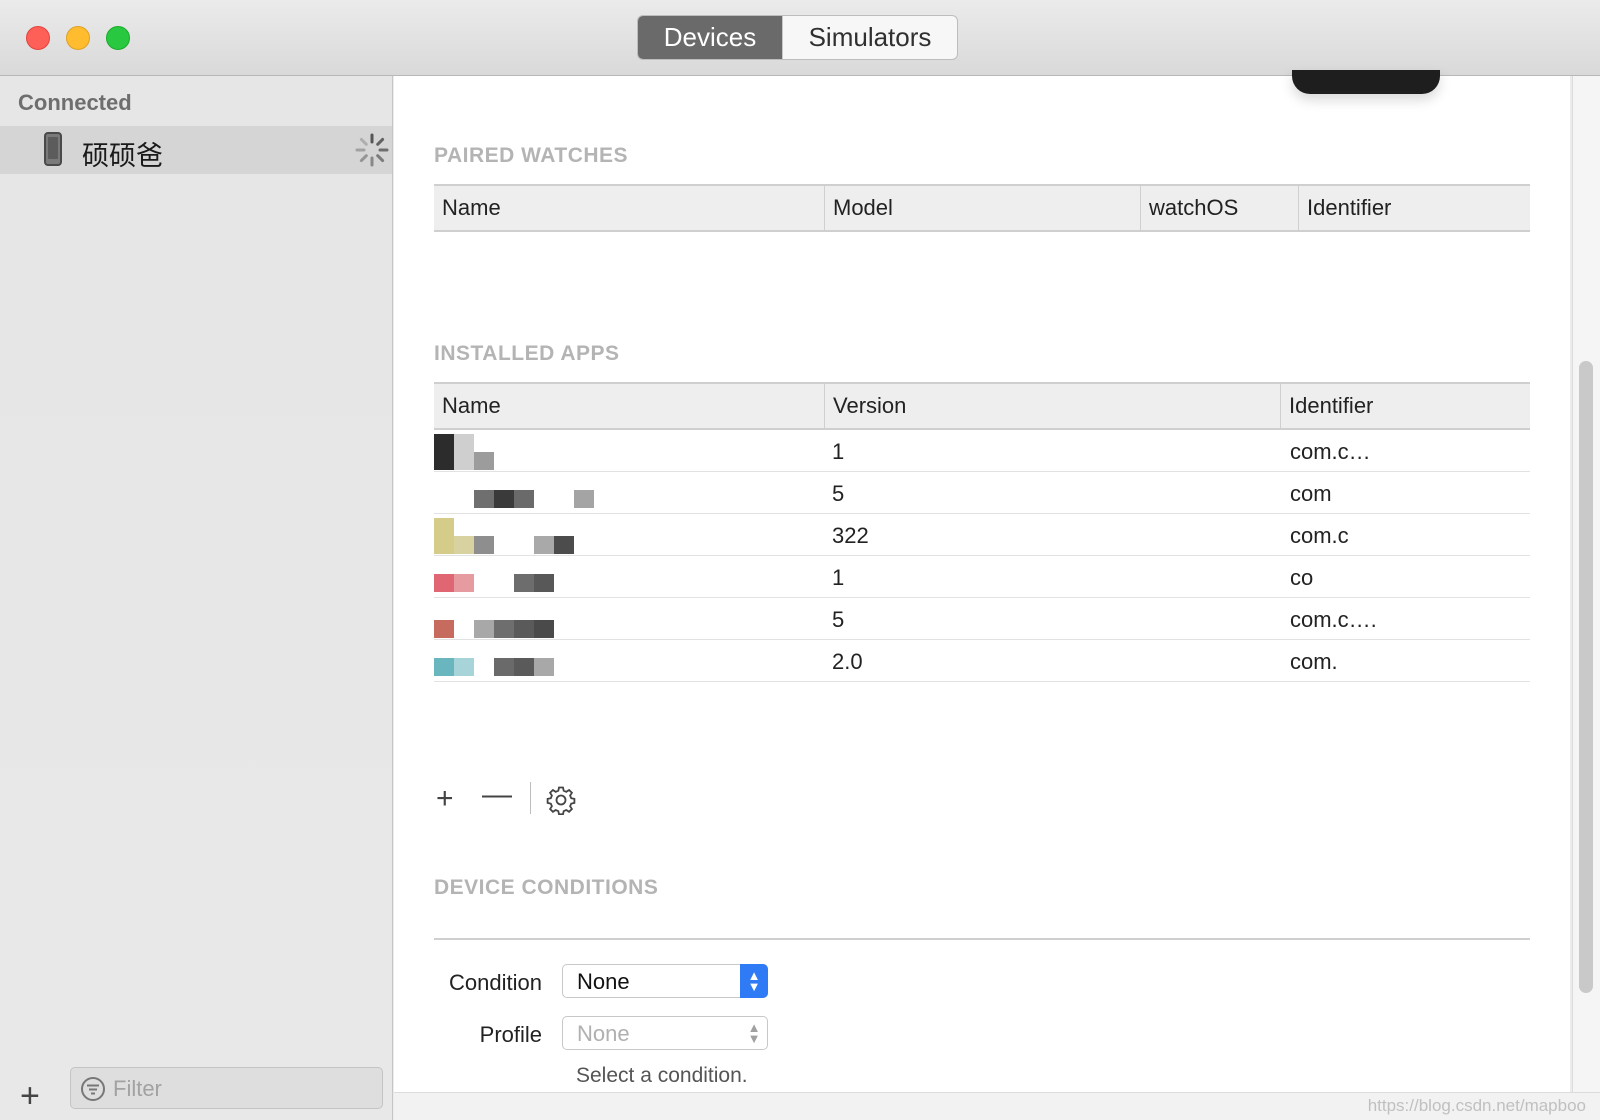 Image resolution: width=1600 pixels, height=1120 pixels. Describe the element at coordinates (1319, 535) in the screenshot. I see `app-identifier: com.c` at that location.